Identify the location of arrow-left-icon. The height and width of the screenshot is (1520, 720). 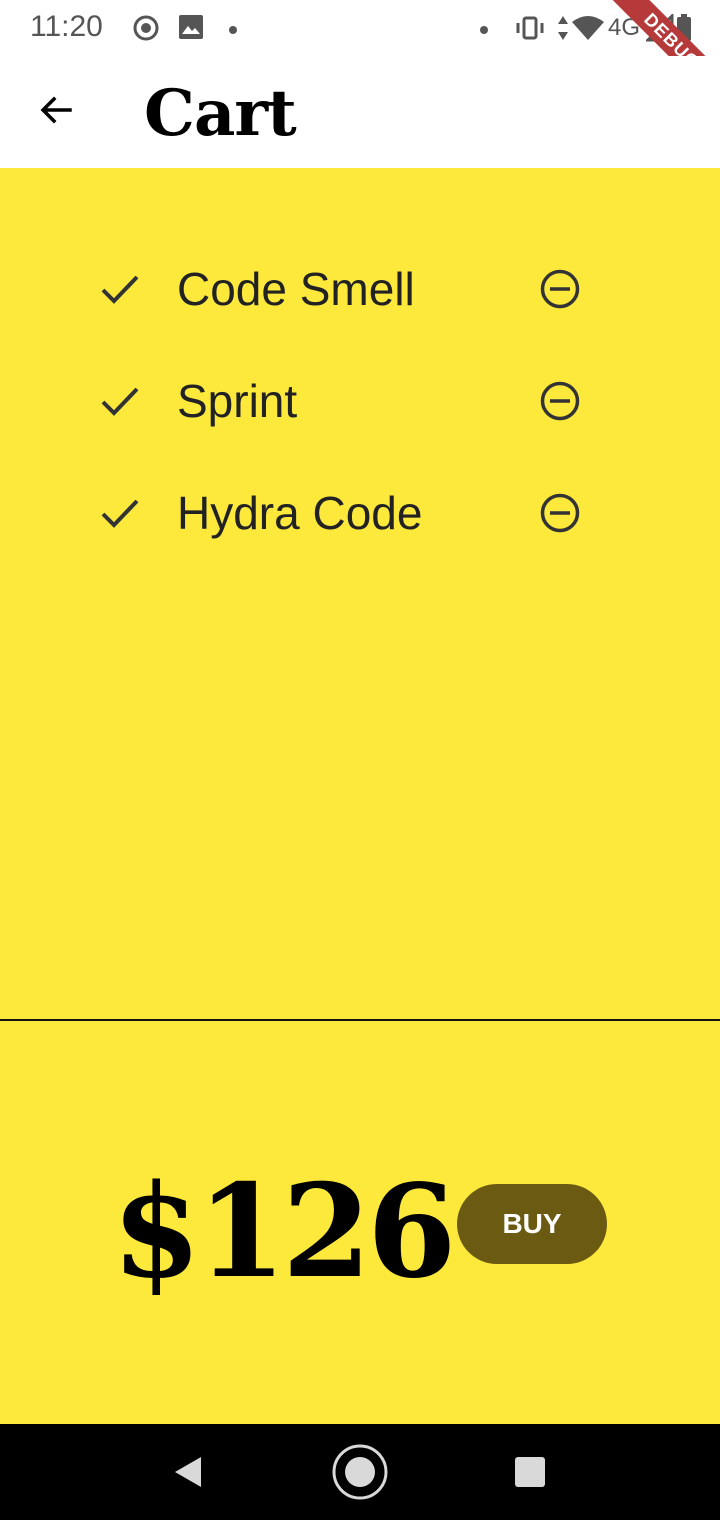
(56, 112).